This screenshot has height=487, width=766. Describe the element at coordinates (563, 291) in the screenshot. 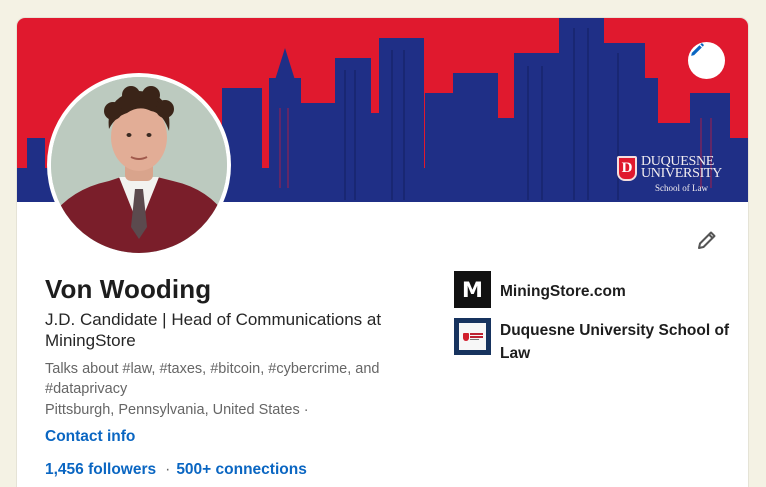

I see `org-name: MiningStore.com` at that location.